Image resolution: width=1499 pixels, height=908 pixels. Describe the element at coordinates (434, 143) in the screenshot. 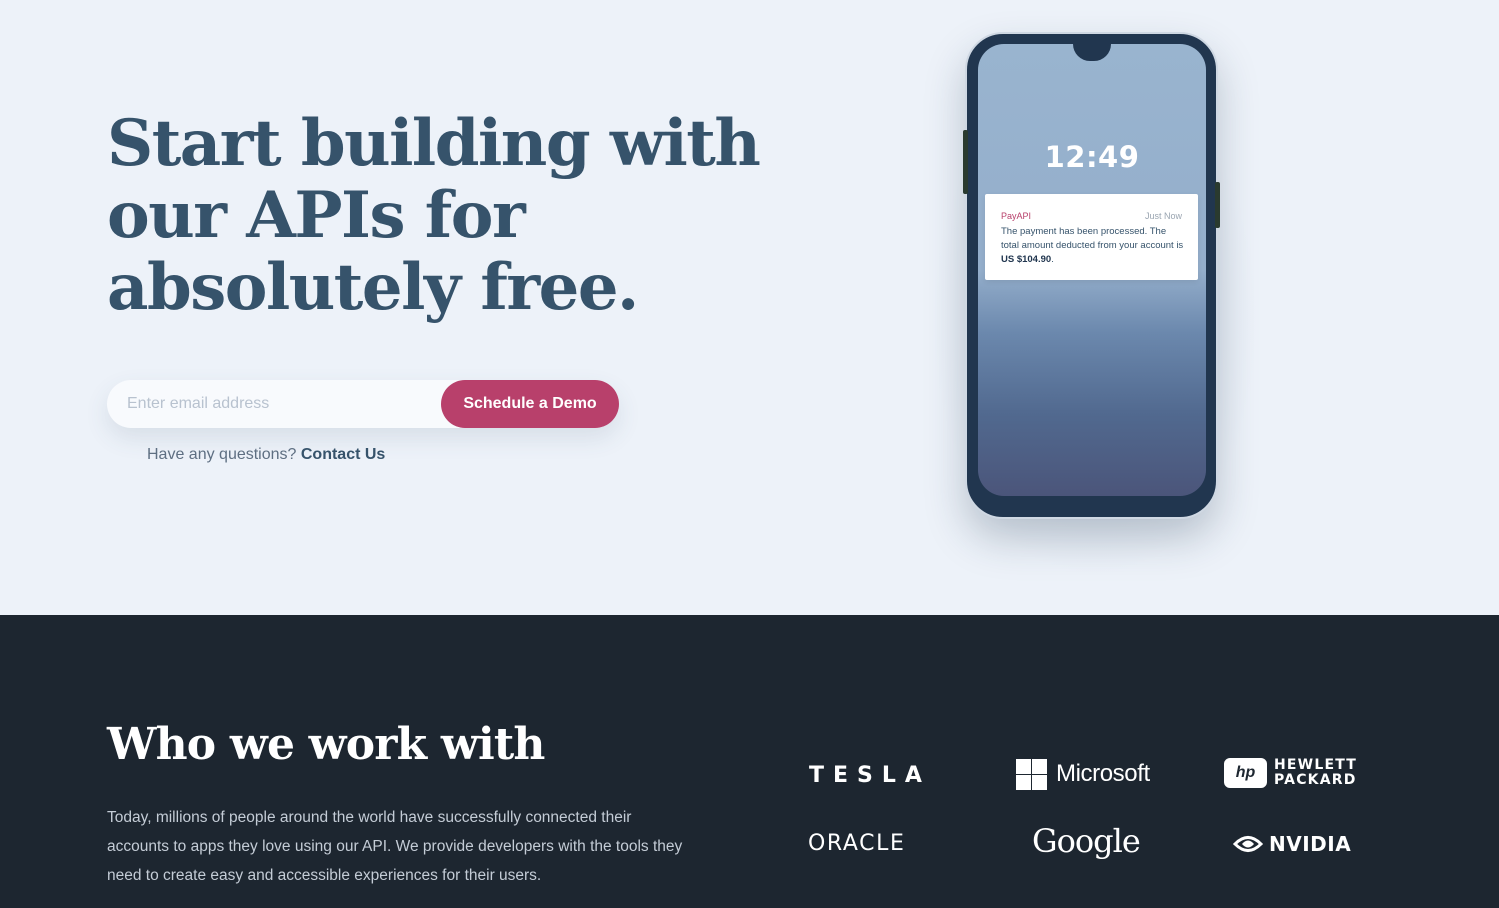

I see `hero-title-line-1: Start building with` at that location.